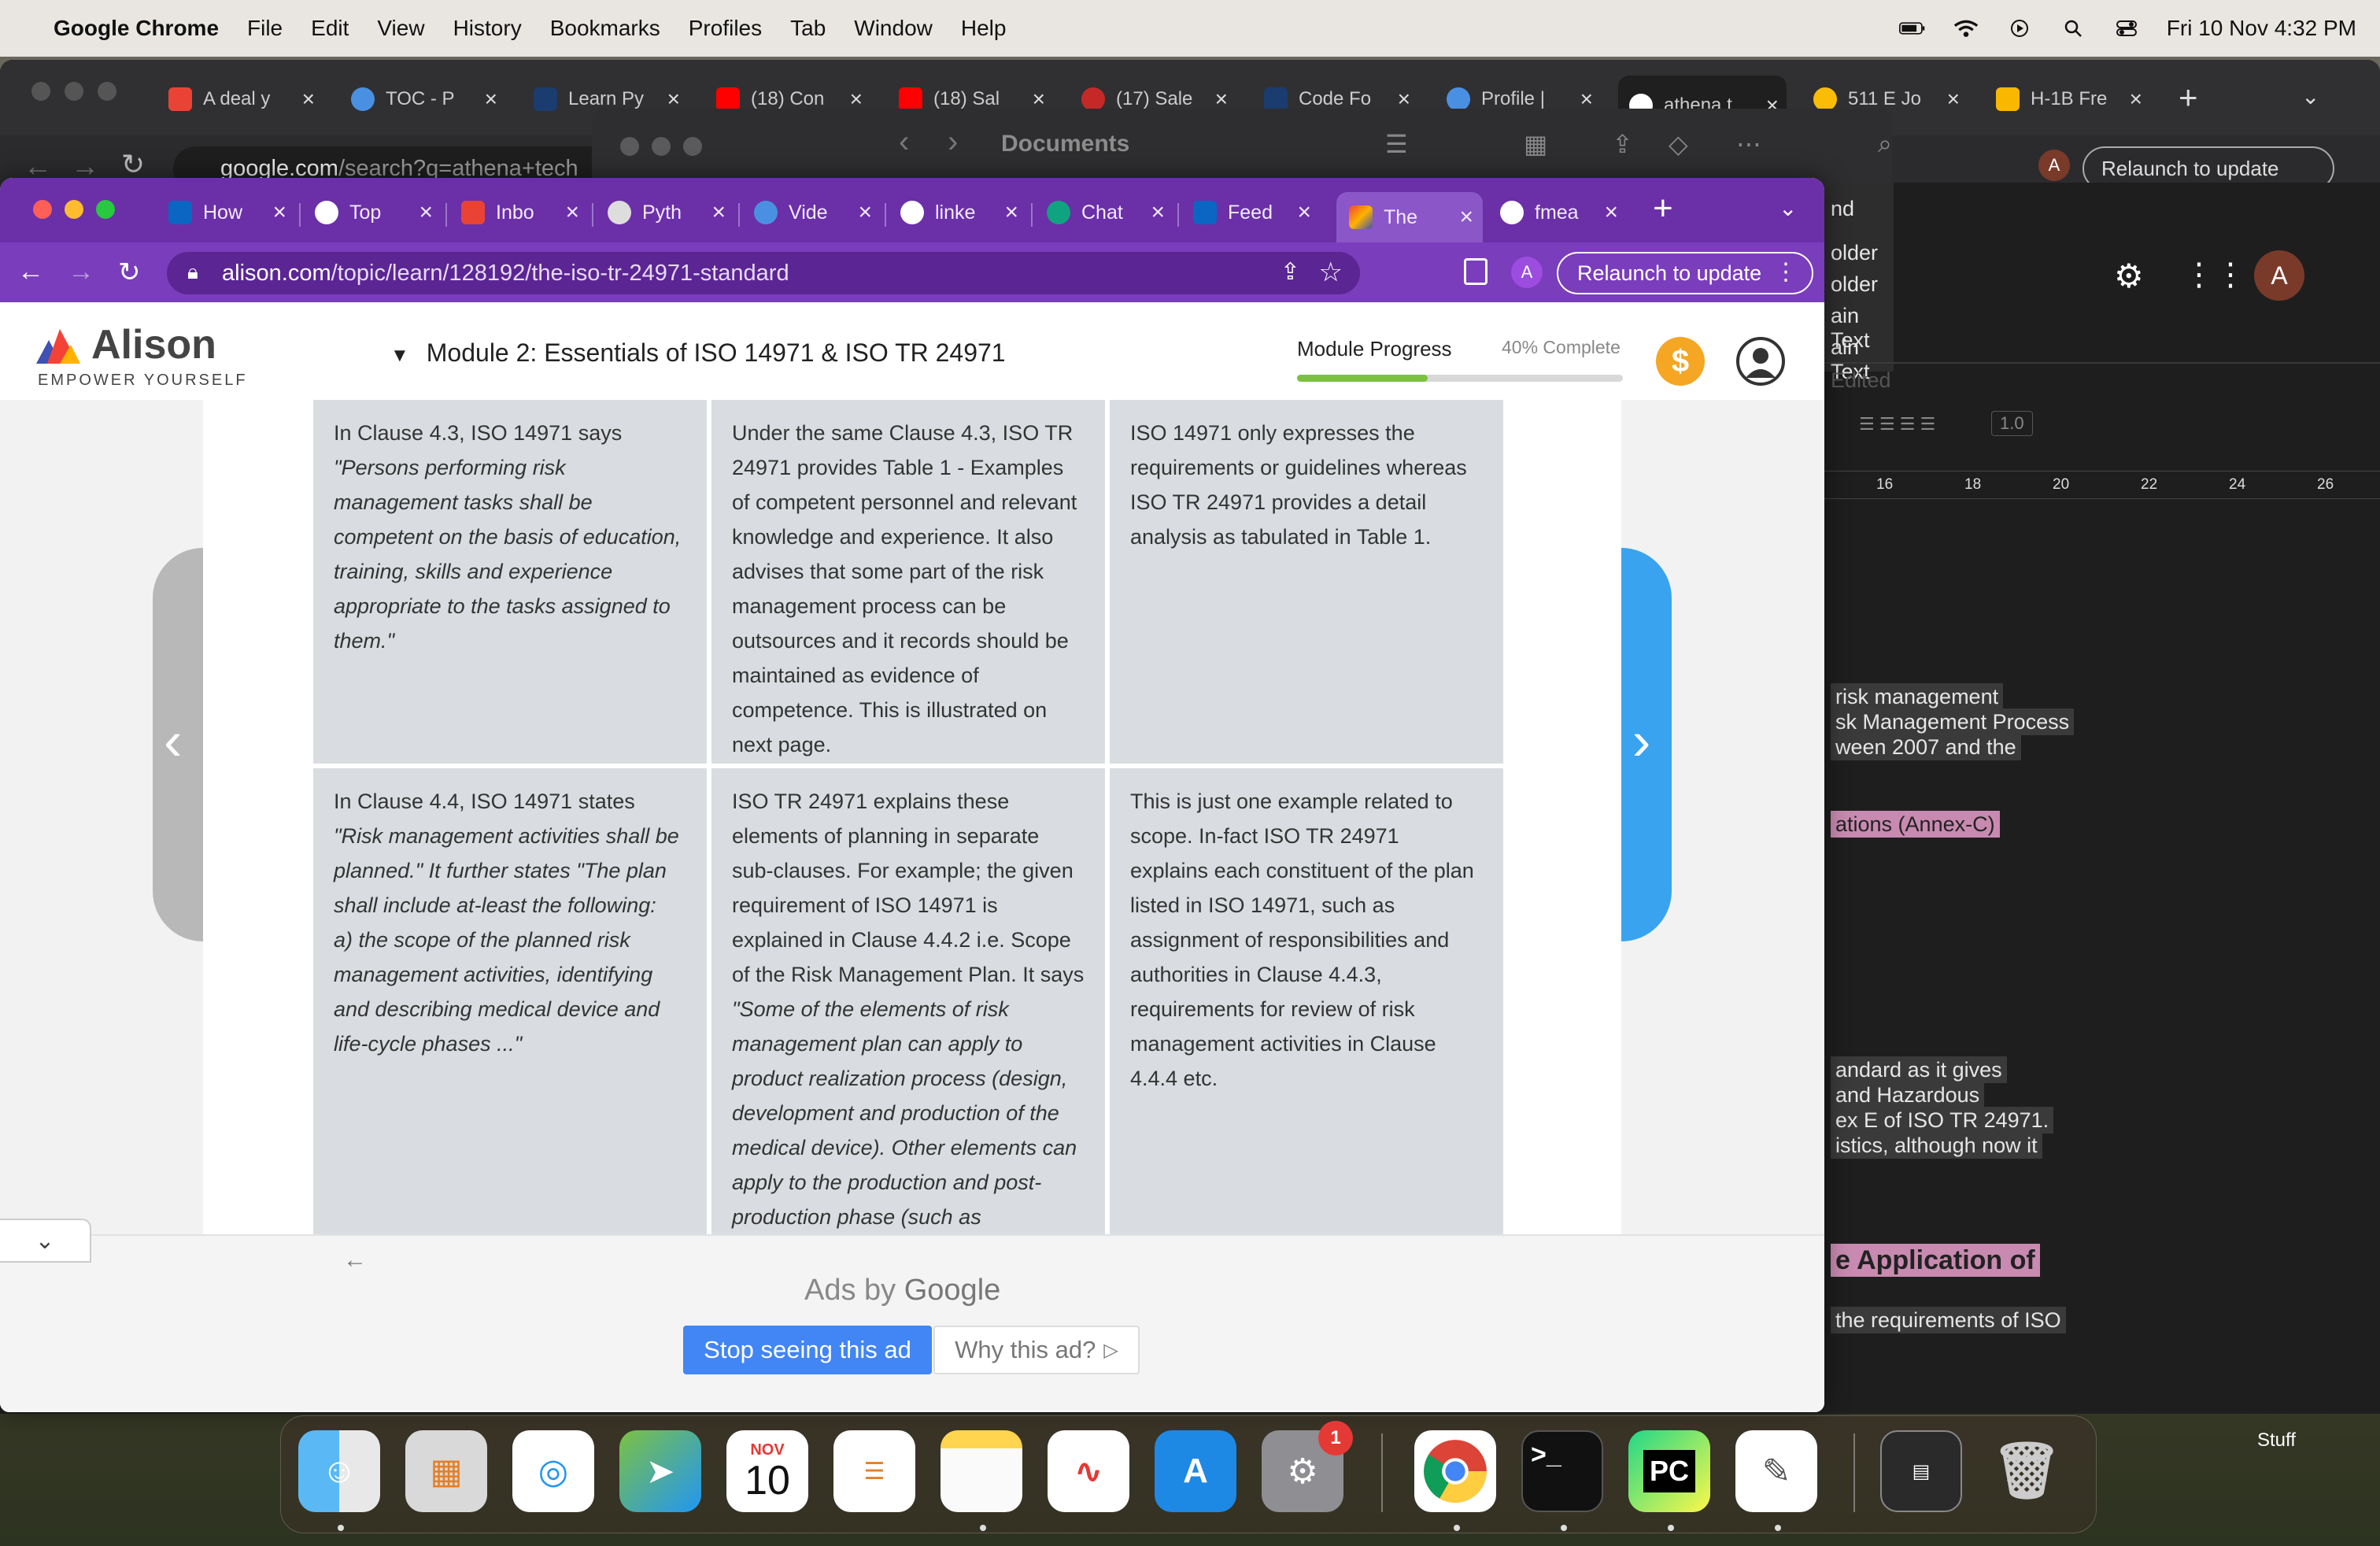 This screenshot has height=1546, width=2380. Describe the element at coordinates (1953, 722) in the screenshot. I see `doc-text-line: sk Management Process` at that location.